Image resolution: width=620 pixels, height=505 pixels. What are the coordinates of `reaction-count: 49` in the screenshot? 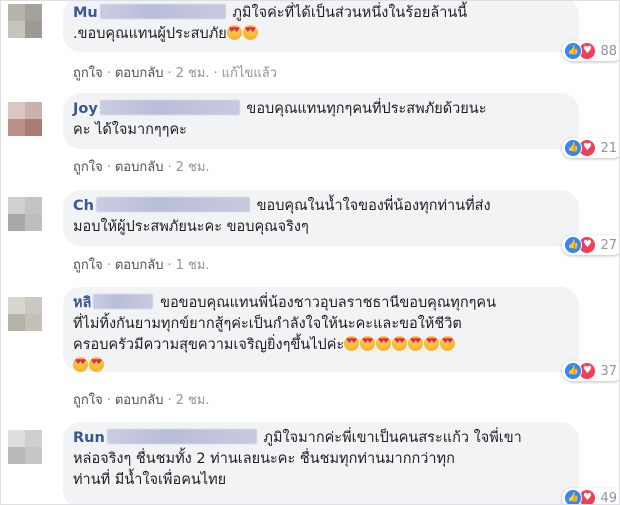 It's located at (608, 497).